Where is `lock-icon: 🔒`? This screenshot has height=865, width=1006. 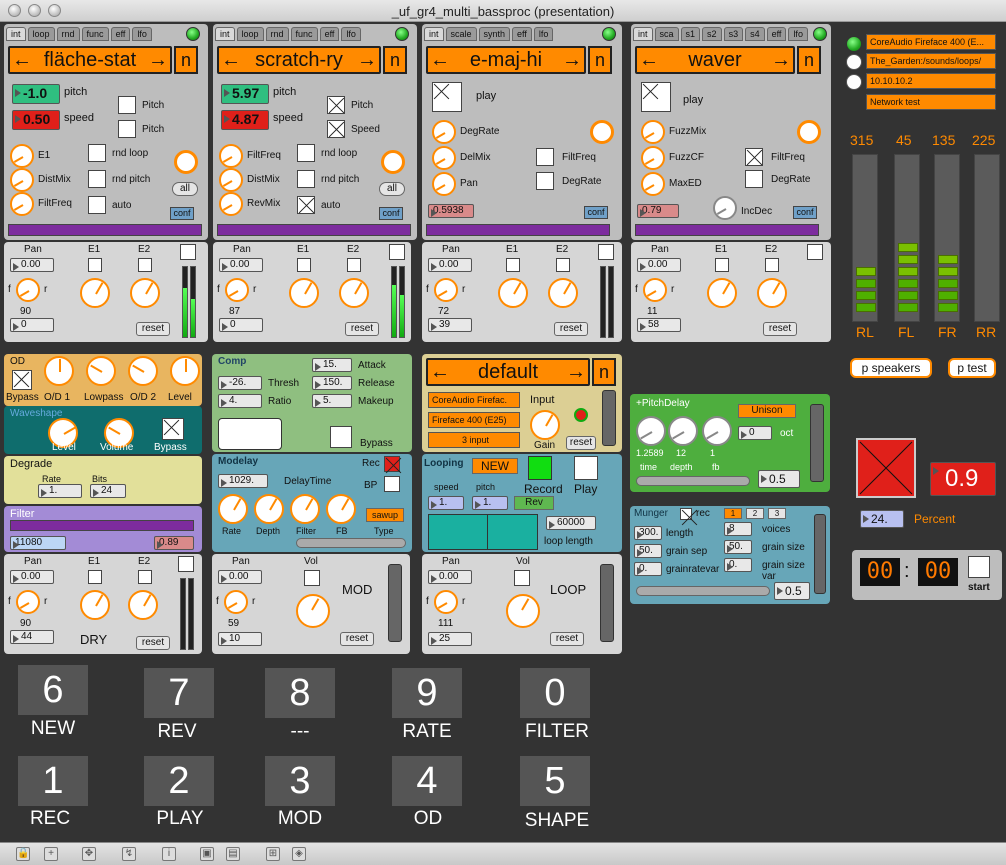
lock-icon: 🔒 is located at coordinates (23, 854).